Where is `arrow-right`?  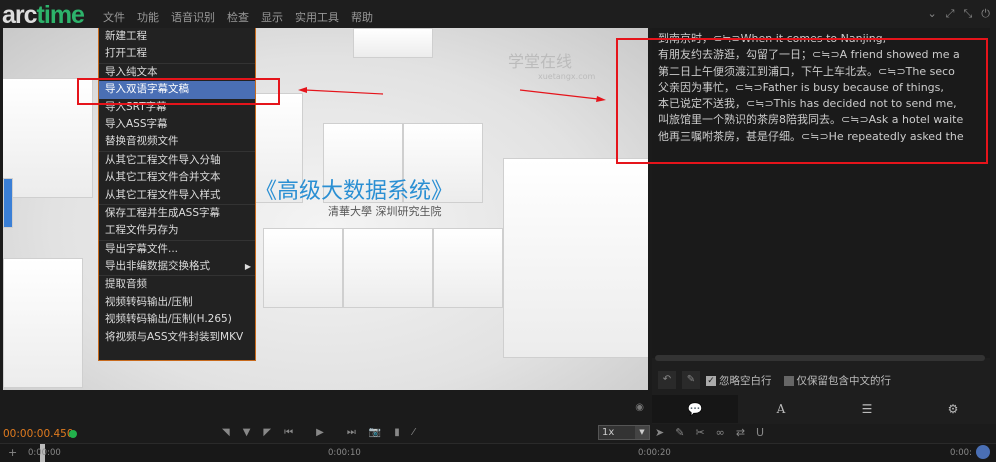 arrow-right is located at coordinates (559, 94).